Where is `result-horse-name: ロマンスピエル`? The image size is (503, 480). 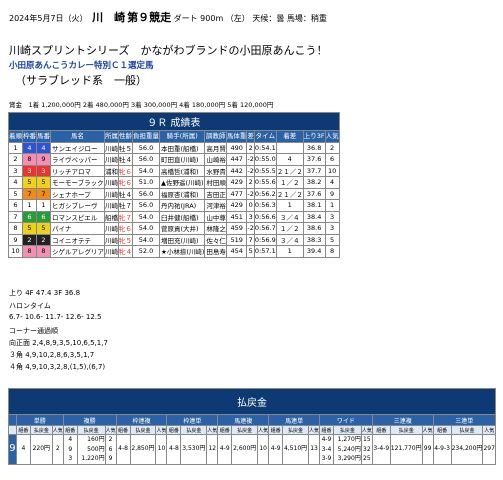
result-horse-name: ロマンスピエル is located at coordinates (77, 216).